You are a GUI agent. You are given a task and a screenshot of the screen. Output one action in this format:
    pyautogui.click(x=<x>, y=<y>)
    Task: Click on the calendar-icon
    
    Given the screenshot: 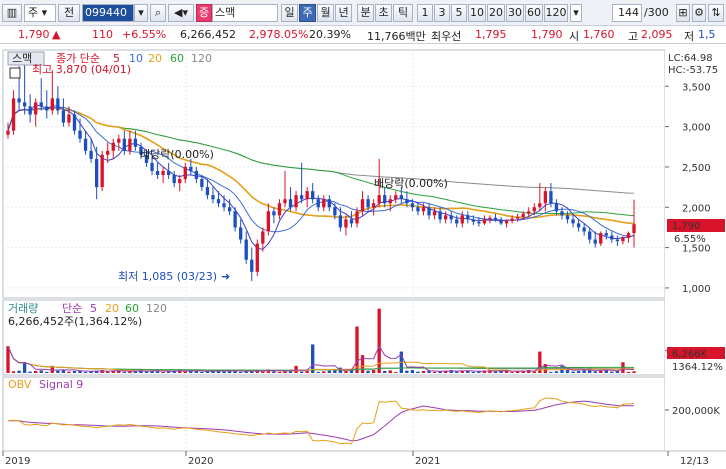 What is the action you would take?
    pyautogui.click(x=15, y=73)
    